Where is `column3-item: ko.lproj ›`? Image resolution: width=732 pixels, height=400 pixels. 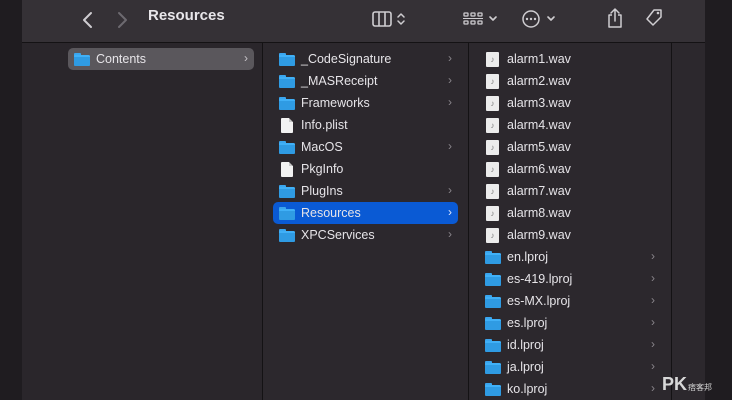 column3-item: ko.lproj › is located at coordinates (570, 389).